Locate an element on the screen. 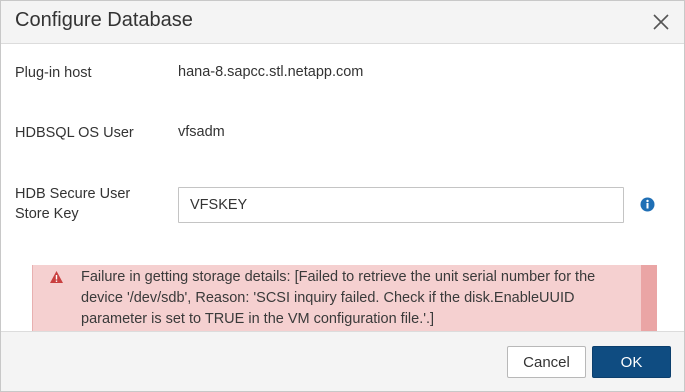 This screenshot has width=685, height=392. plugin-host-label: Plug-in host is located at coordinates (53, 73).